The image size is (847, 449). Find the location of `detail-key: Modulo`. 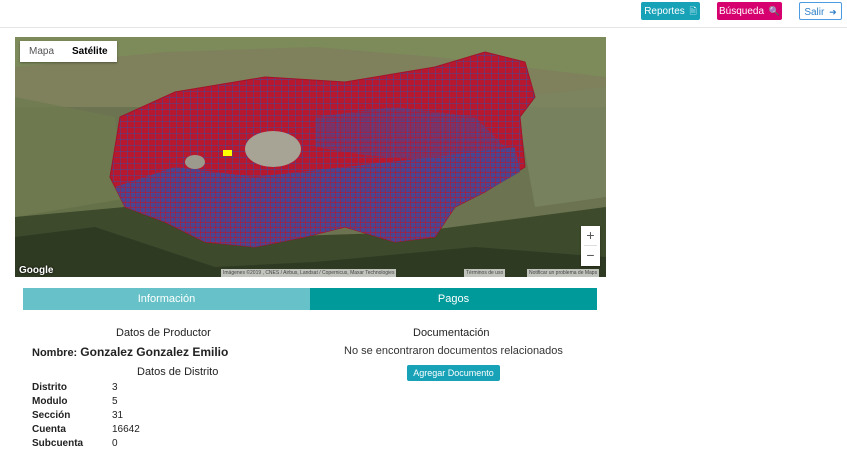

detail-key: Modulo is located at coordinates (50, 401).